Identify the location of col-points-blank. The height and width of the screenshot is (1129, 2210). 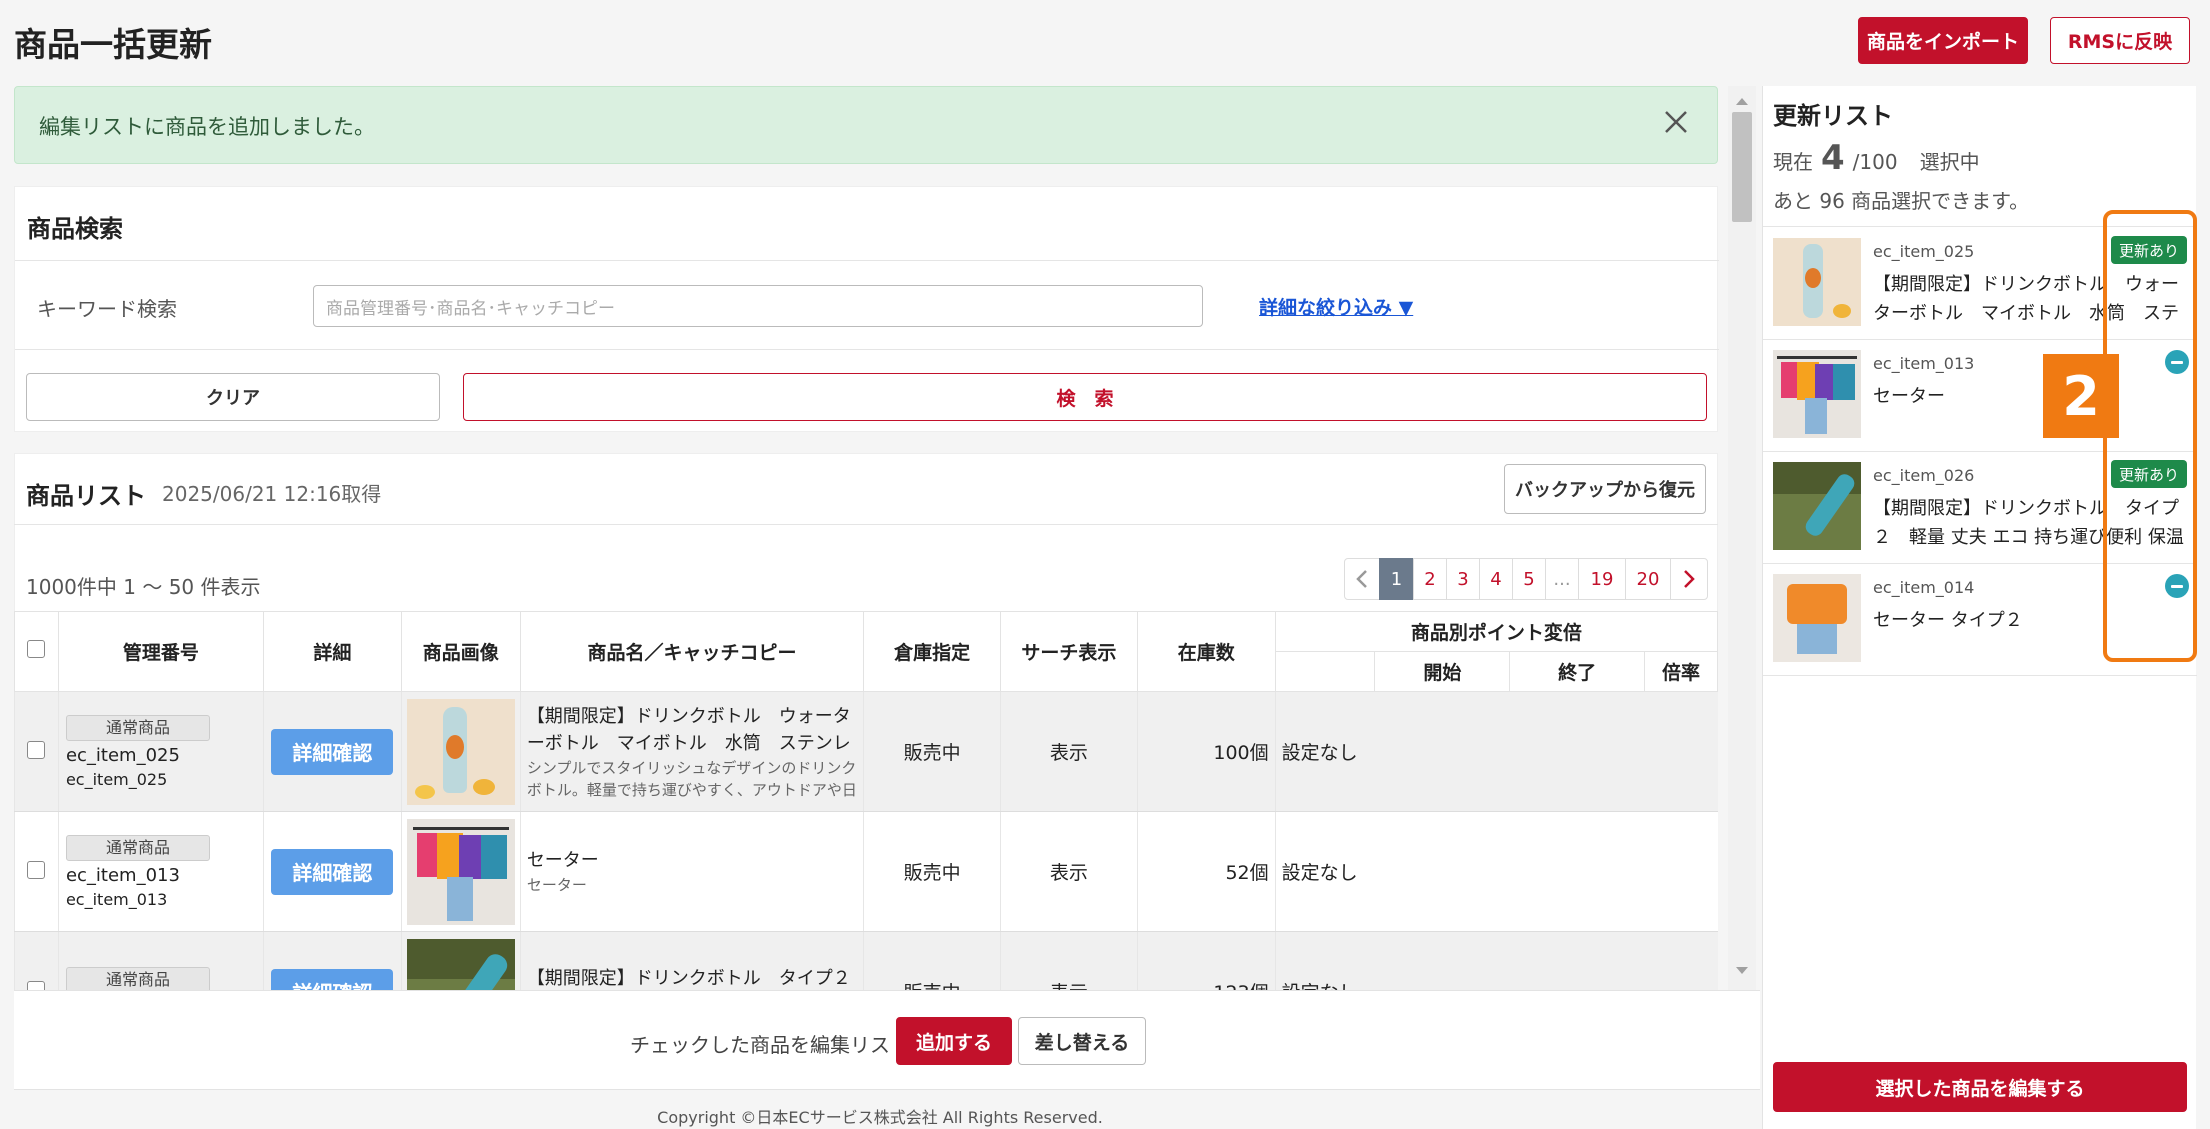
(1325, 671).